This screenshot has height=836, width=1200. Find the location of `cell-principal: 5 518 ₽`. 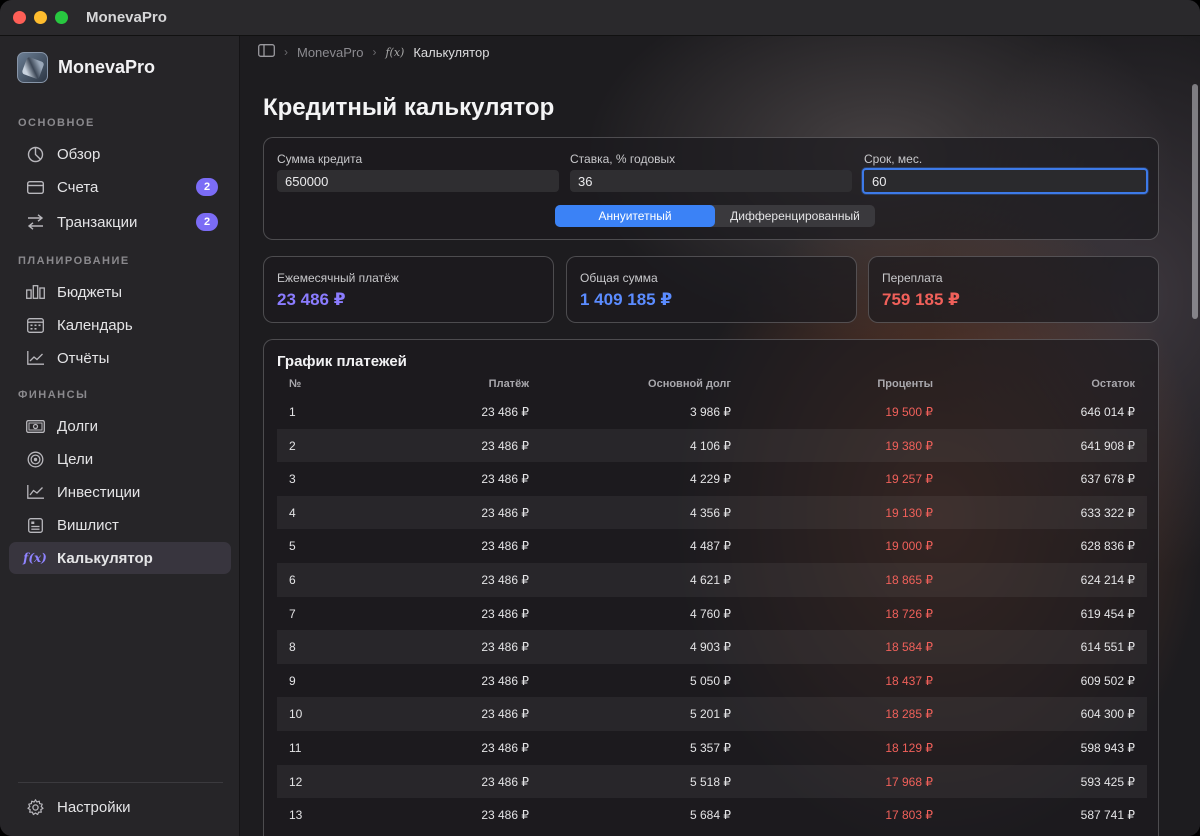

cell-principal: 5 518 ₽ is located at coordinates (710, 781).